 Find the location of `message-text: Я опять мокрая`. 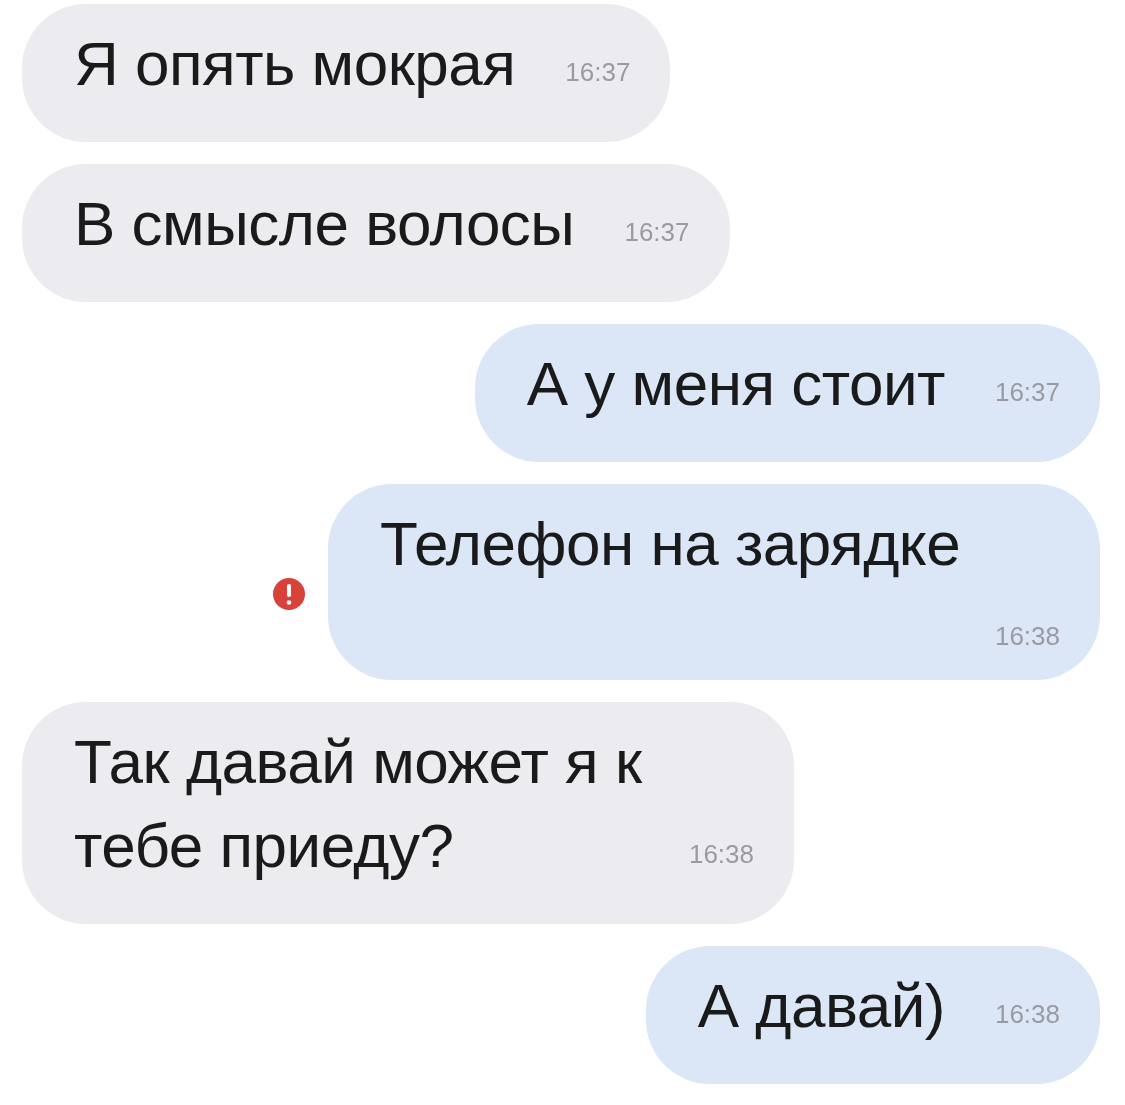

message-text: Я опять мокрая is located at coordinates (295, 63).